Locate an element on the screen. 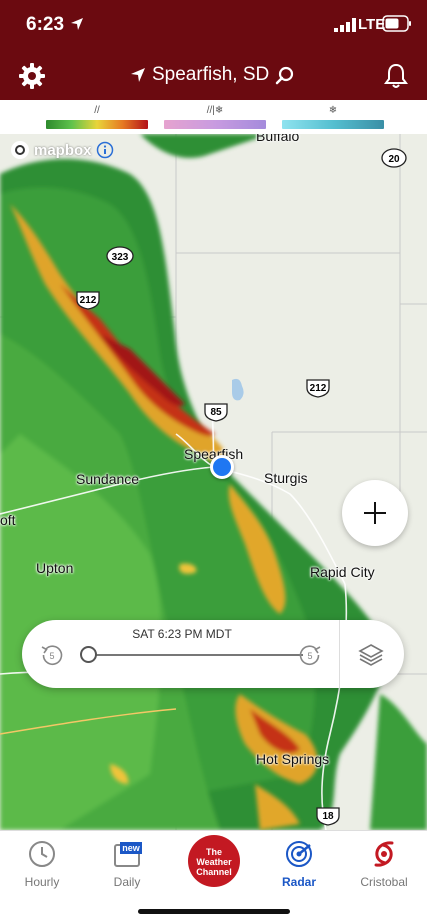 Image resolution: width=427 pixels, height=924 pixels. mapbox-logo-icon is located at coordinates (20, 150).